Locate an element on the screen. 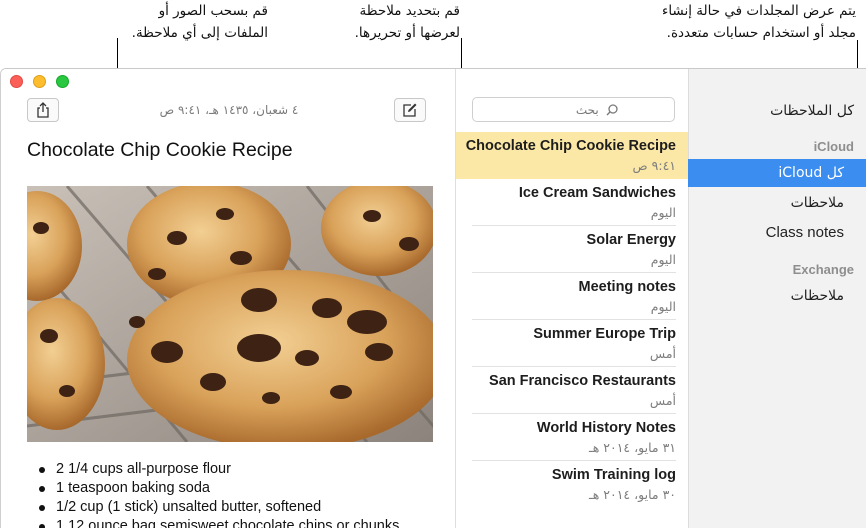  note-item-title: World History Notes is located at coordinates (606, 428).